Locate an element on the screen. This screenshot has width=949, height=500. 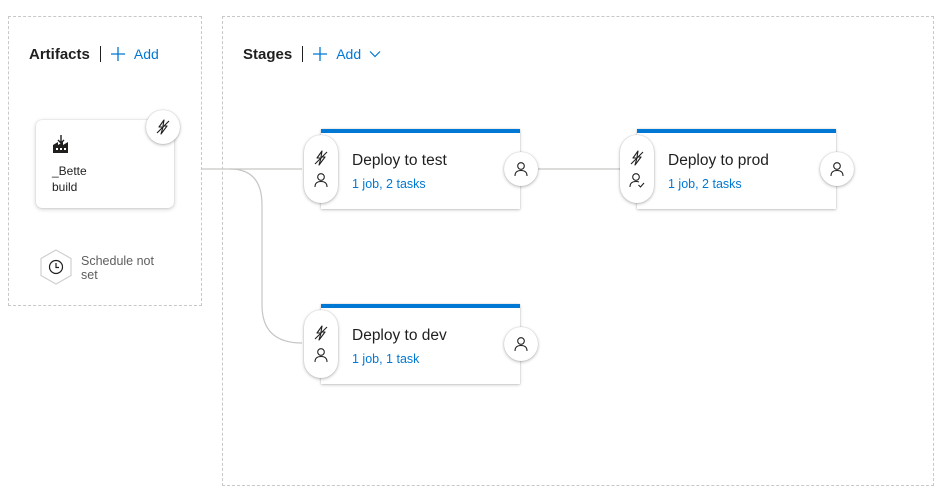
add-artifact-button: Add is located at coordinates (134, 54).